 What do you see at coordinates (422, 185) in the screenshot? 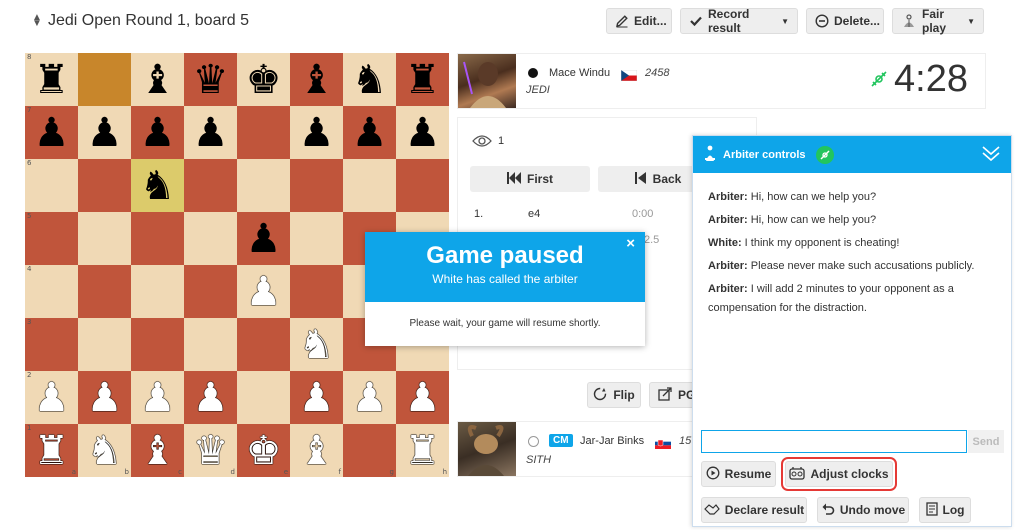
I see `square-h6` at bounding box center [422, 185].